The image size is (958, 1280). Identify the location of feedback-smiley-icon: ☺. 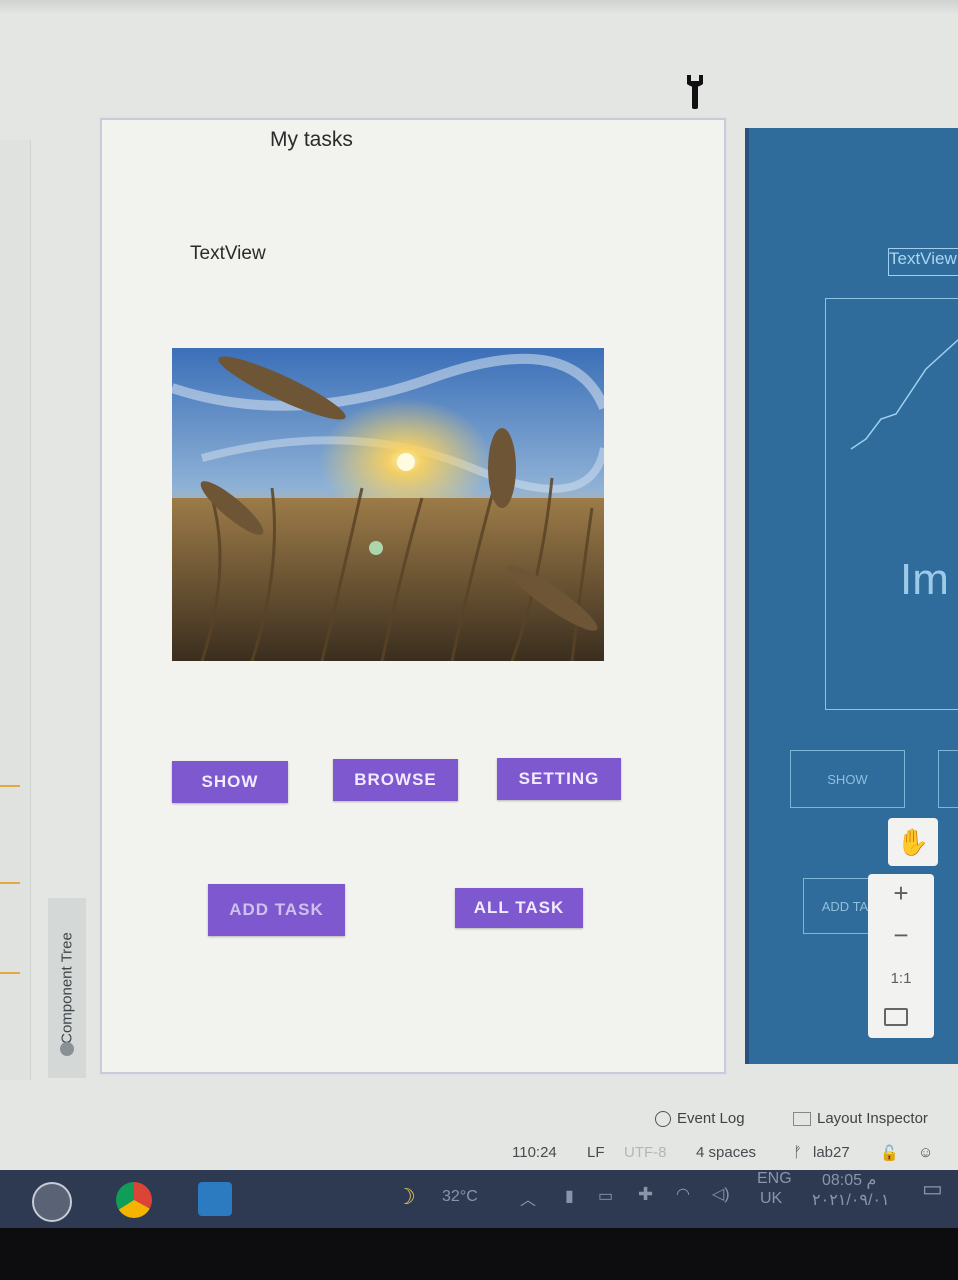
(925, 1152).